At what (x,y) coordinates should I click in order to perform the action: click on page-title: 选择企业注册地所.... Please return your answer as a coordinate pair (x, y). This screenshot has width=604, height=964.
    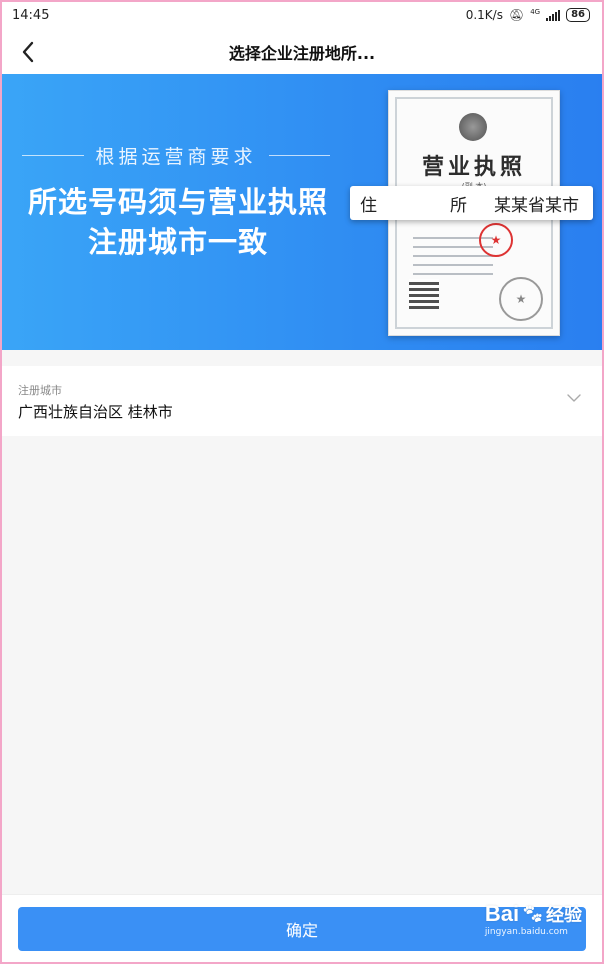
    Looking at the image, I should click on (302, 53).